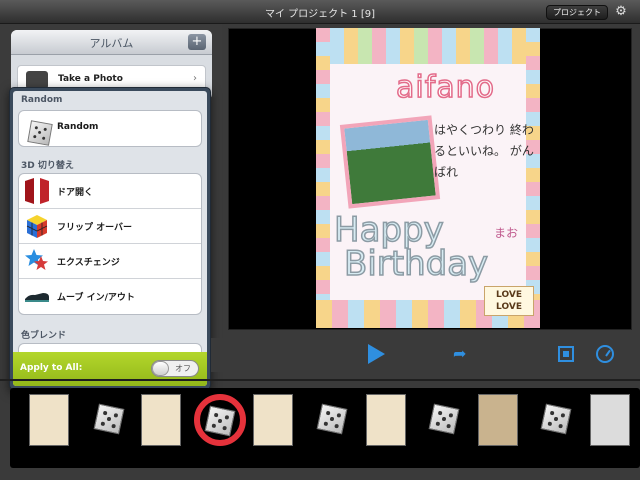 The image size is (640, 480). Describe the element at coordinates (96, 298) in the screenshot. I see `transition-label: ムーブ イン/アウト` at that location.